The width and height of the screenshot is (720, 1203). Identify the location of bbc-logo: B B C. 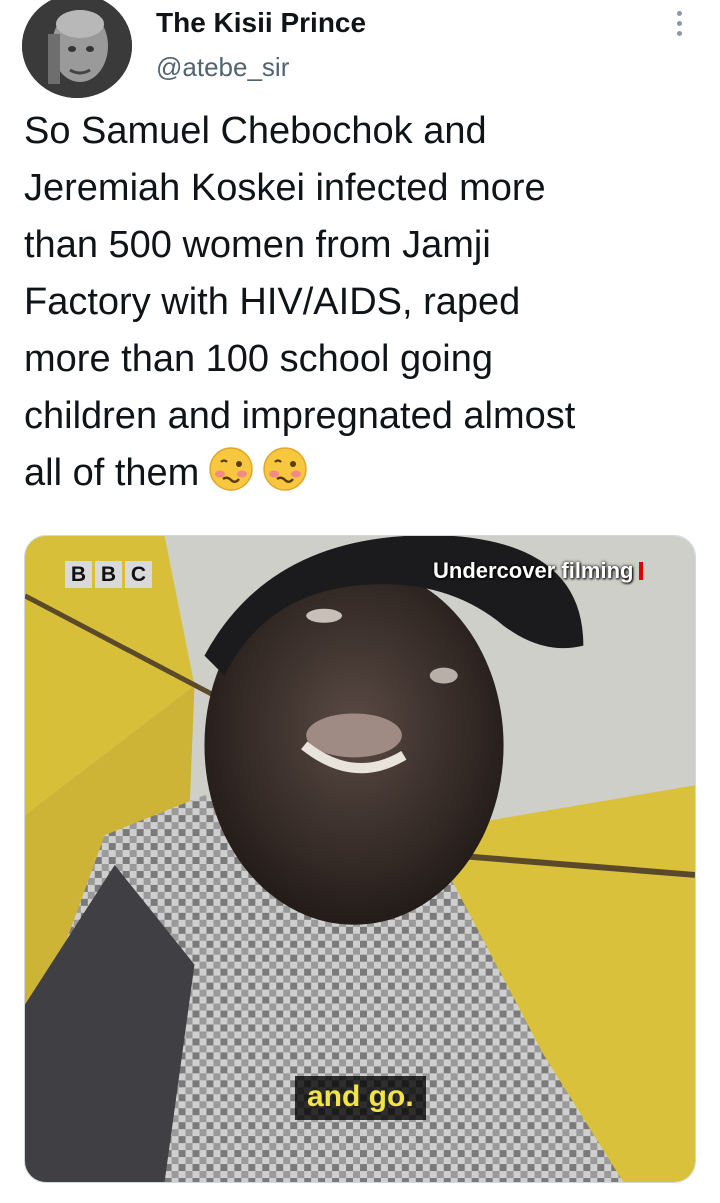
(108, 574).